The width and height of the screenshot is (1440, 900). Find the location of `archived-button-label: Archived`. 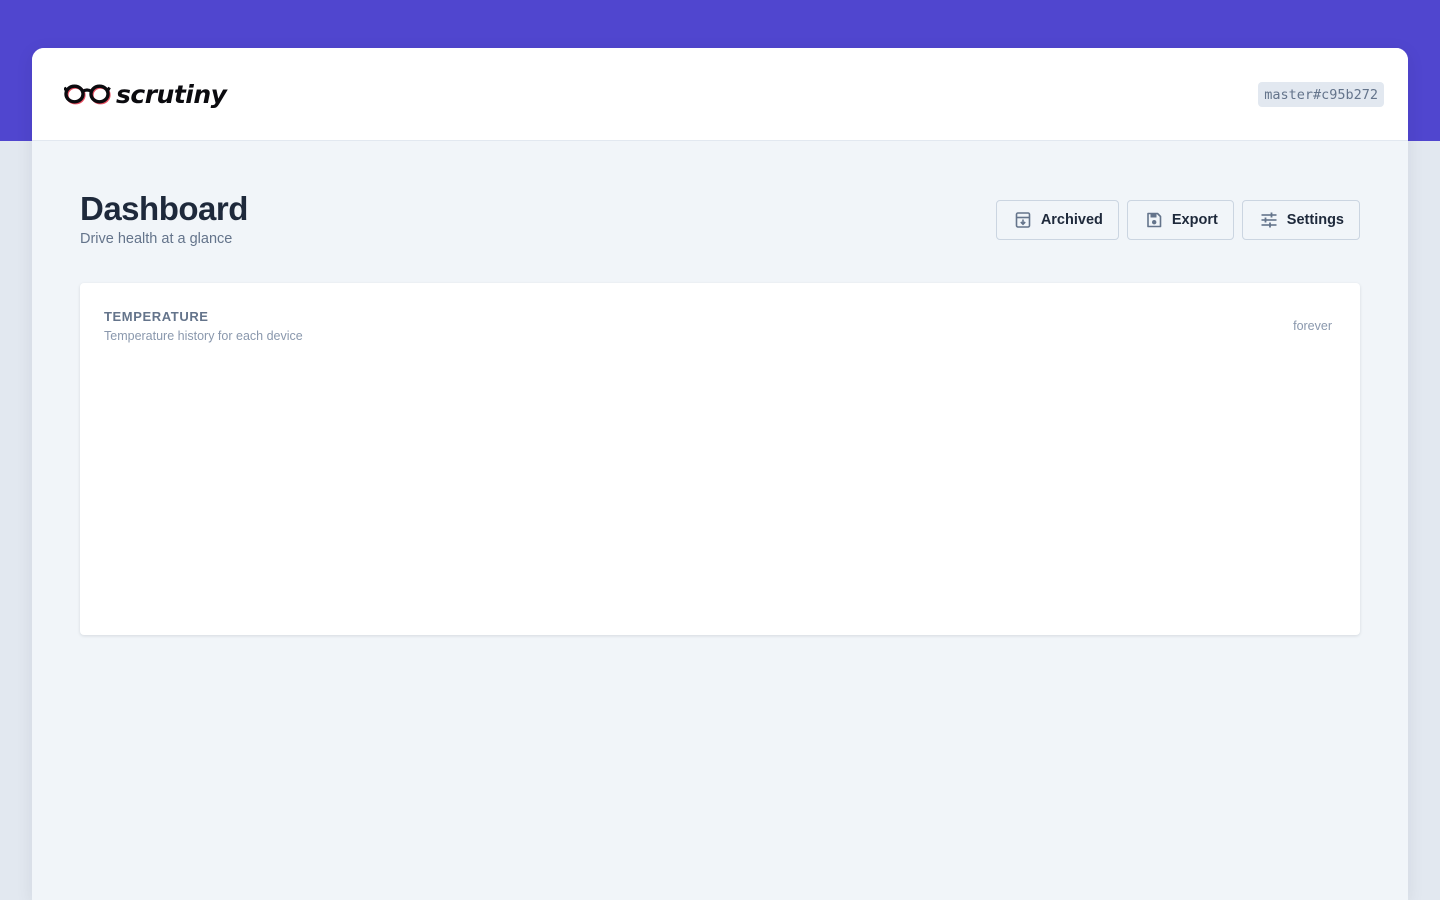

archived-button-label: Archived is located at coordinates (1071, 220).